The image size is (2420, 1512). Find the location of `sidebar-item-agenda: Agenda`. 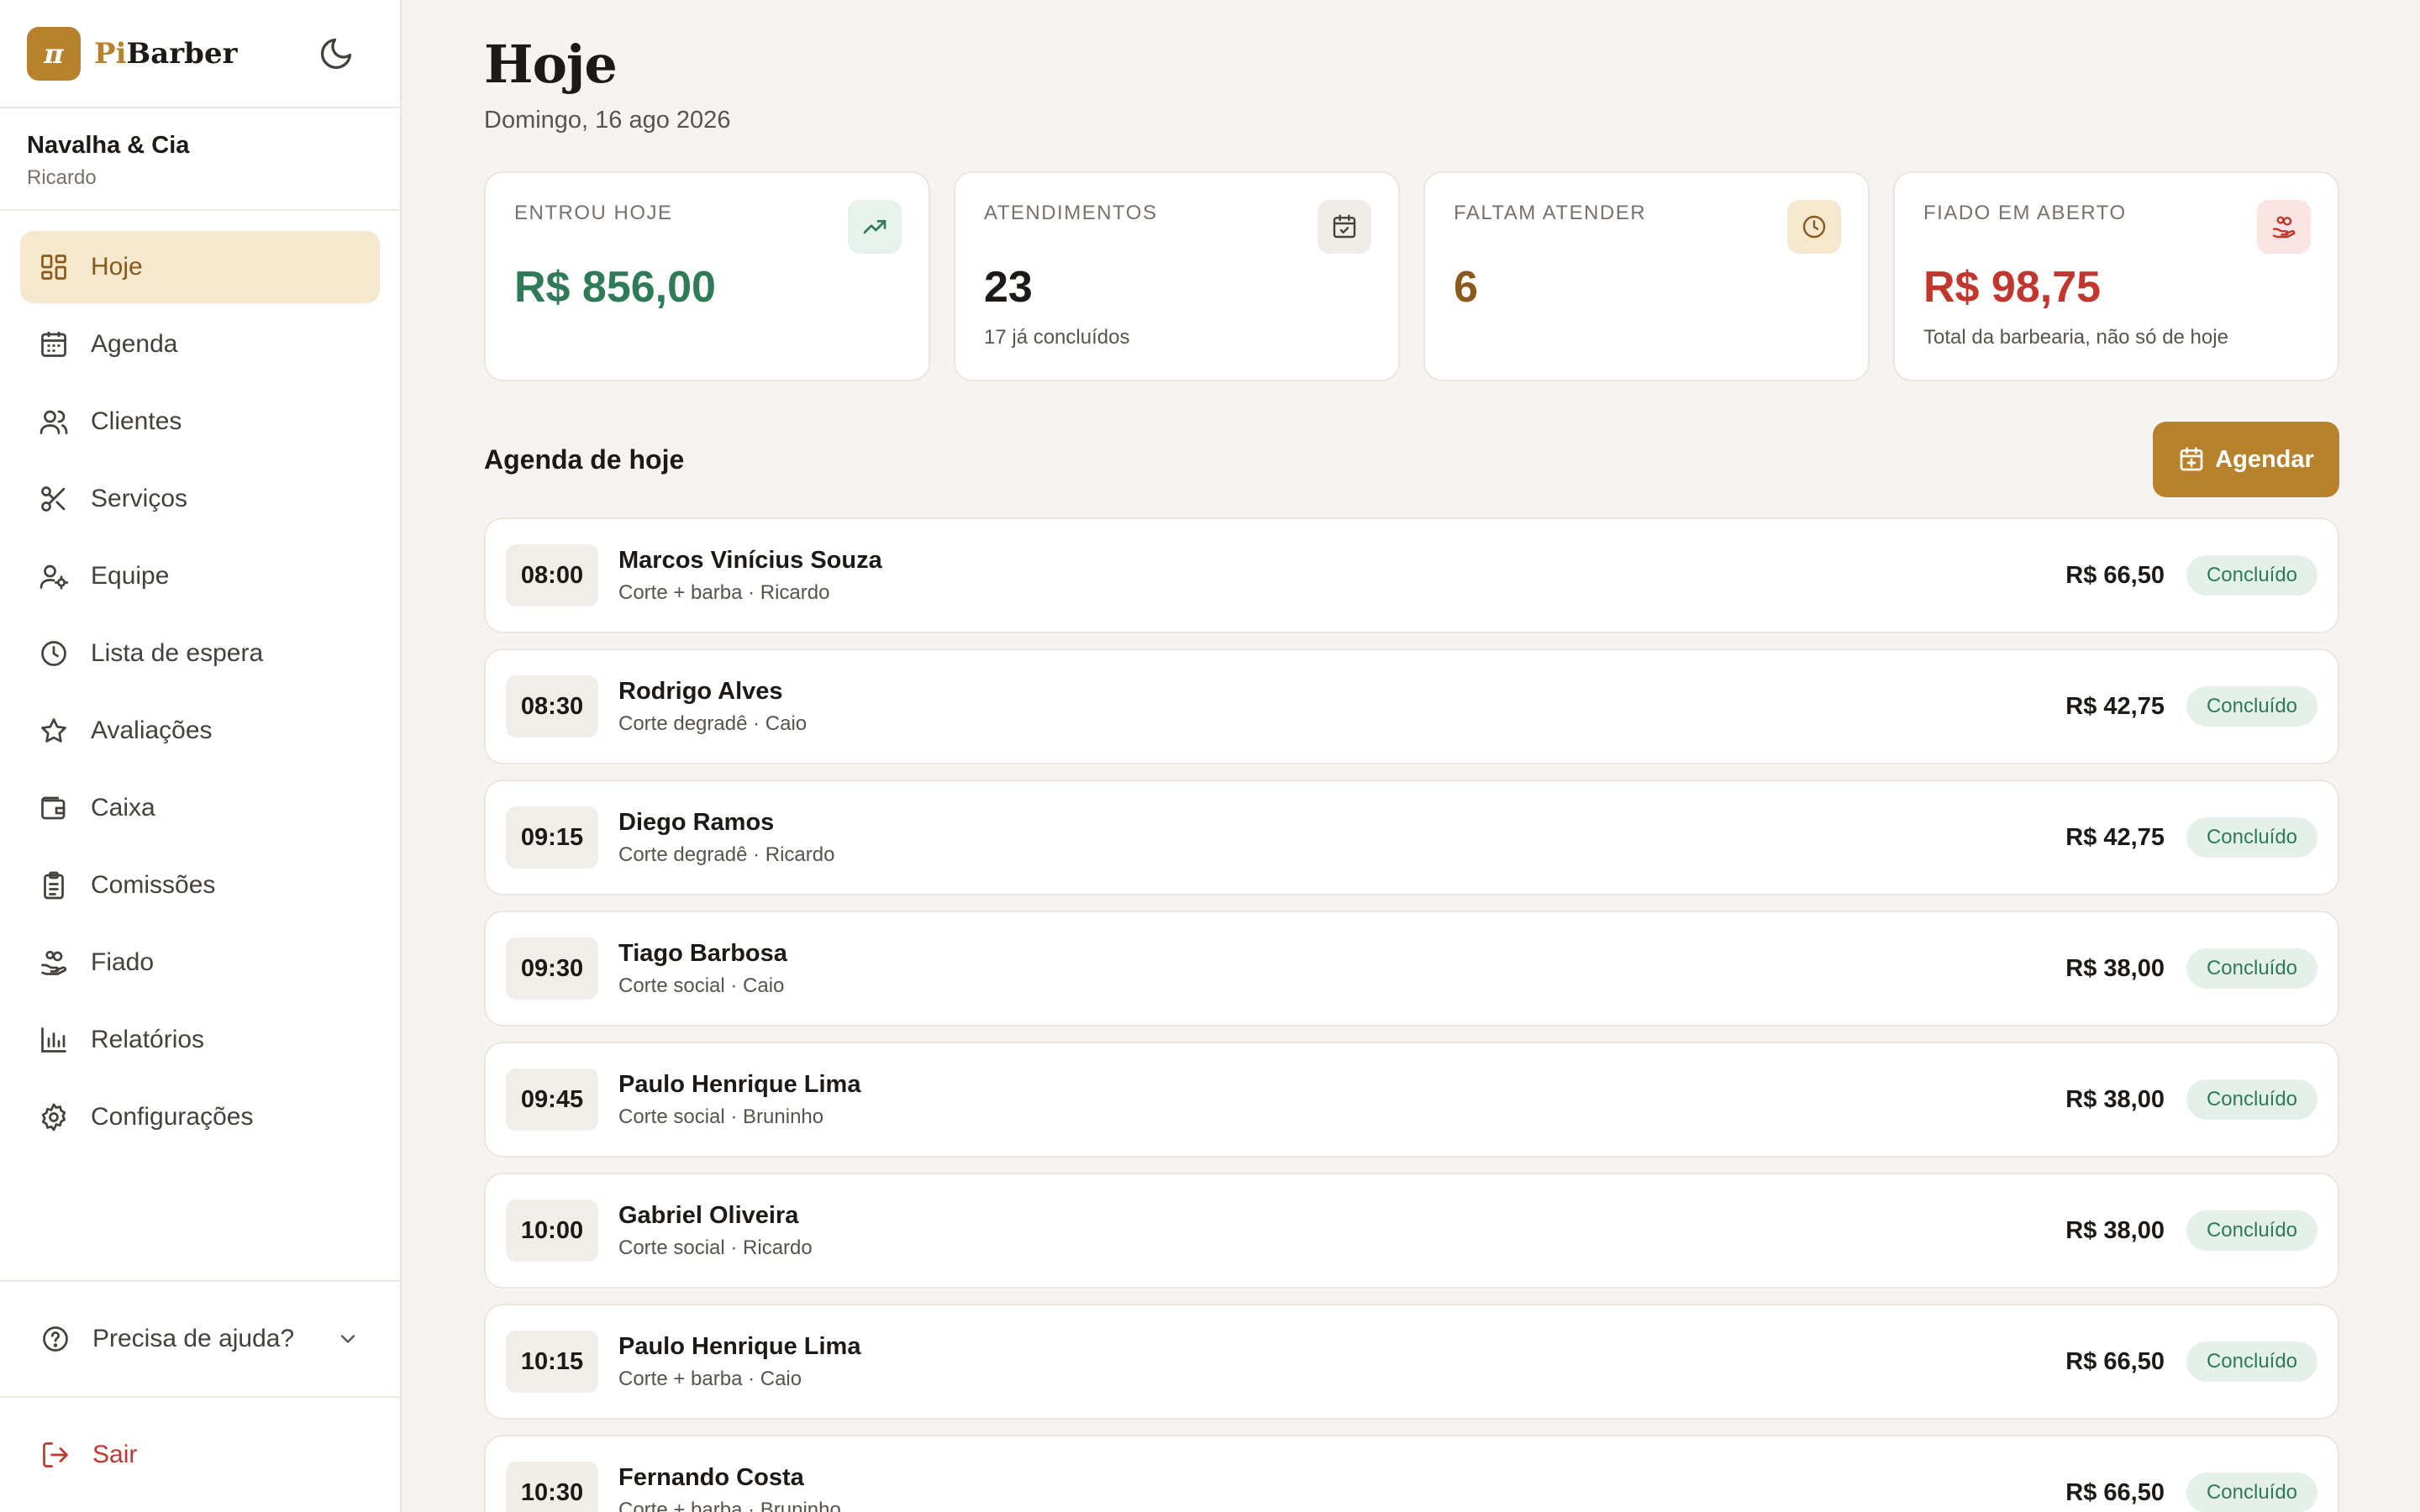

sidebar-item-agenda: Agenda is located at coordinates (200, 344).